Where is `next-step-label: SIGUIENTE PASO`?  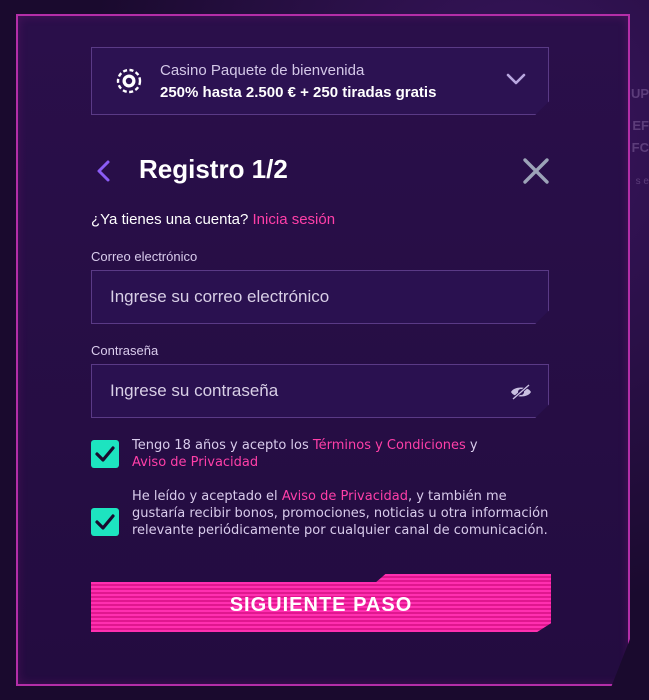 next-step-label: SIGUIENTE PASO is located at coordinates (321, 605).